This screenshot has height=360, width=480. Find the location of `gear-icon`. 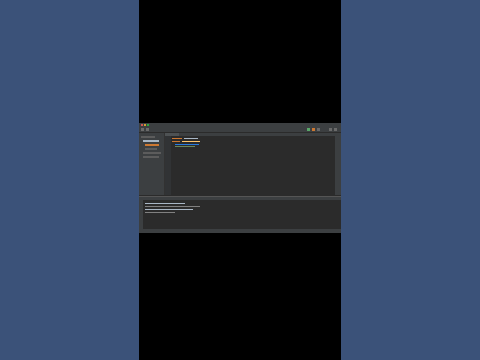

gear-icon is located at coordinates (335, 129).